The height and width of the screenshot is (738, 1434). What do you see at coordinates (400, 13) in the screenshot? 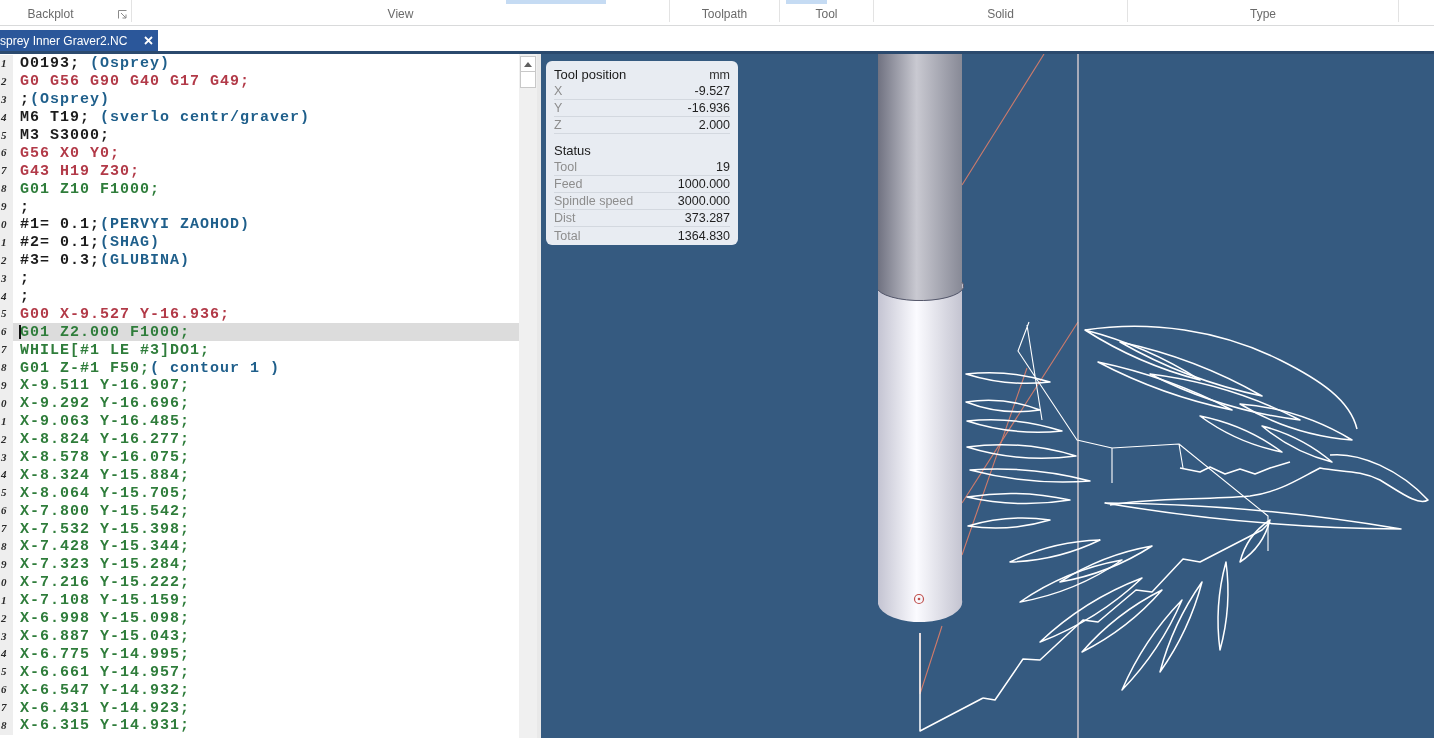
I see `ribbon-group-label: View` at bounding box center [400, 13].